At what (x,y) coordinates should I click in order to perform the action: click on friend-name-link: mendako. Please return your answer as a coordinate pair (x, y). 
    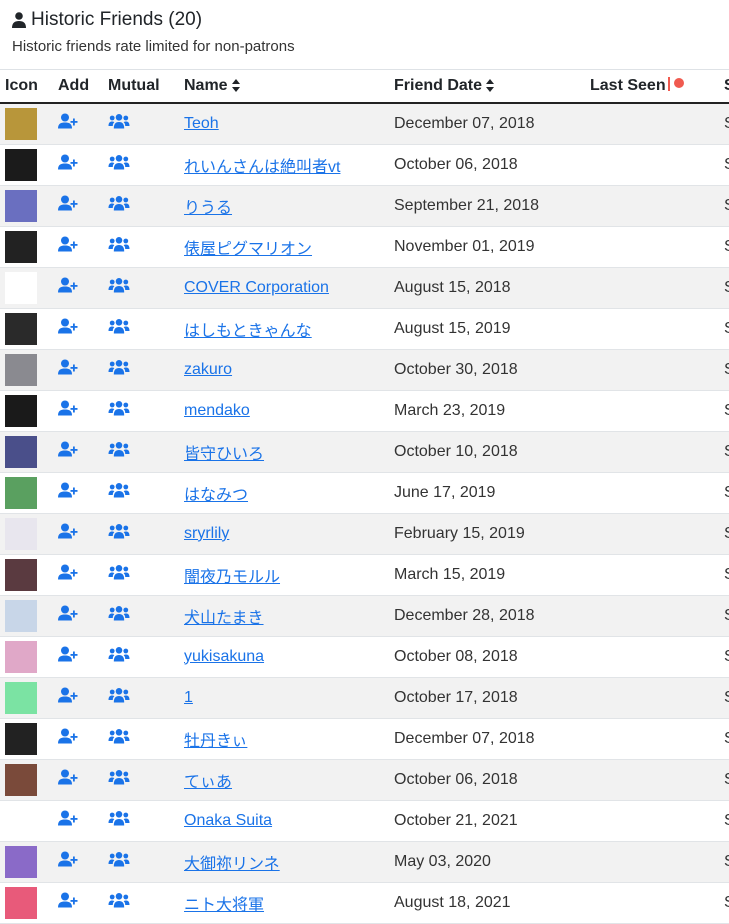
    Looking at the image, I should click on (217, 410).